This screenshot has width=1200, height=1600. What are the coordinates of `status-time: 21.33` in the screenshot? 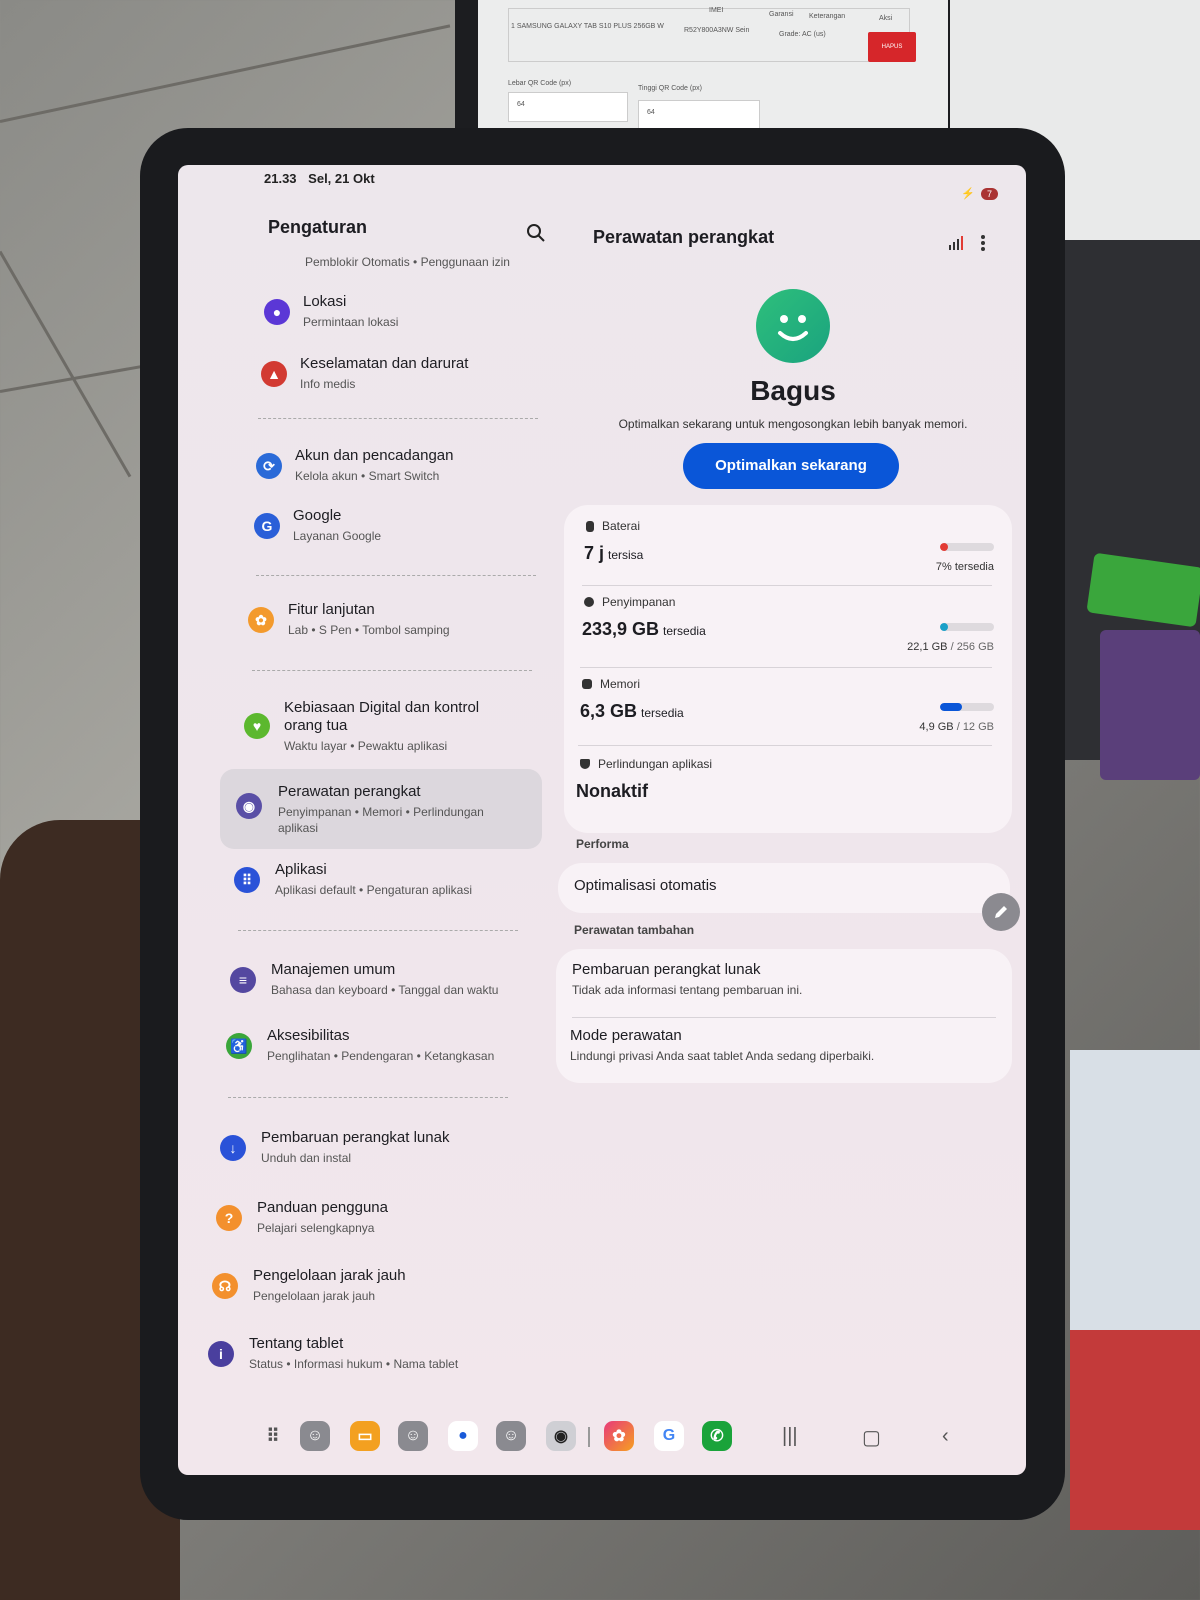 It's located at (280, 178).